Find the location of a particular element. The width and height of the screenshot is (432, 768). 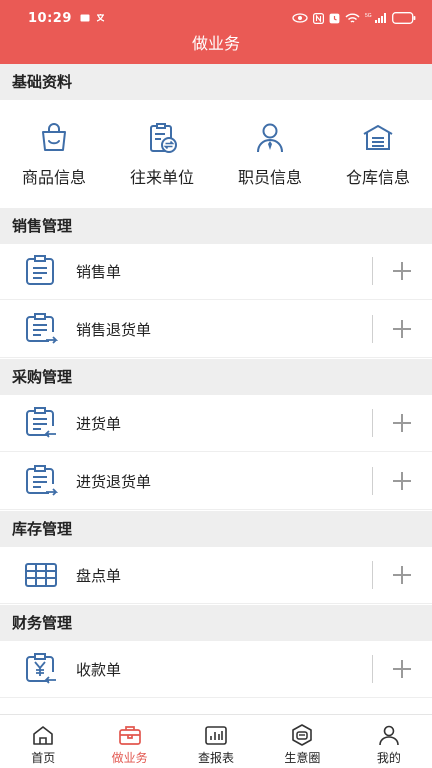

tab-mine: 我的 is located at coordinates (389, 741).